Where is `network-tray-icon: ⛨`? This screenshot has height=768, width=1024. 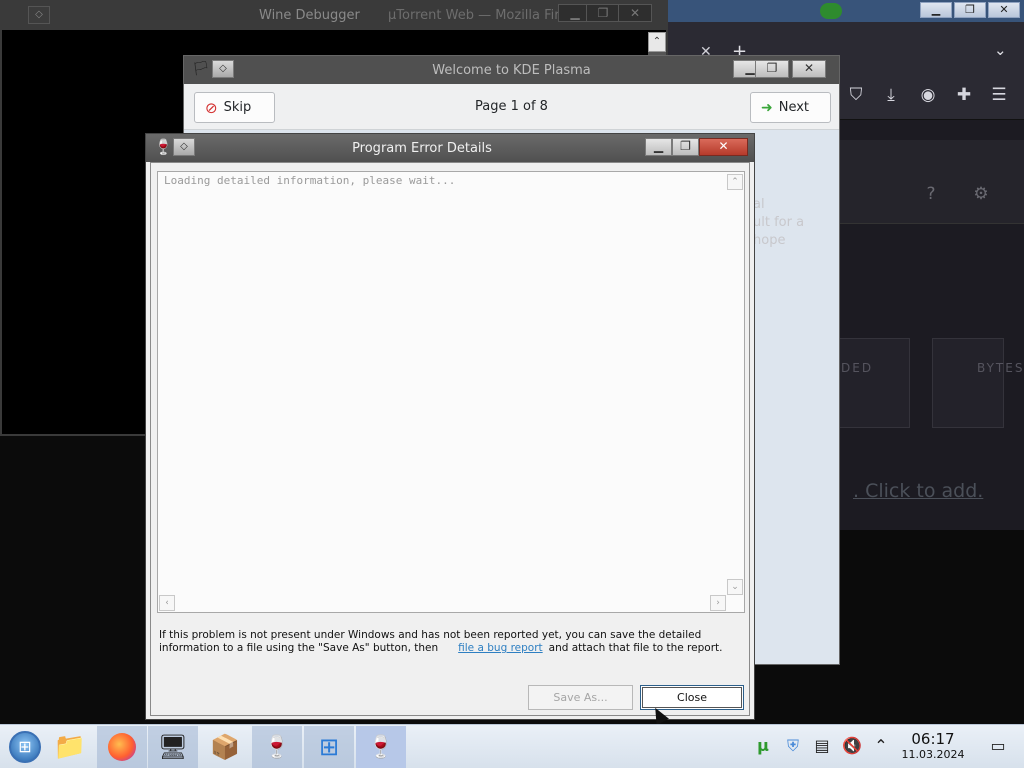 network-tray-icon: ⛨ is located at coordinates (793, 746).